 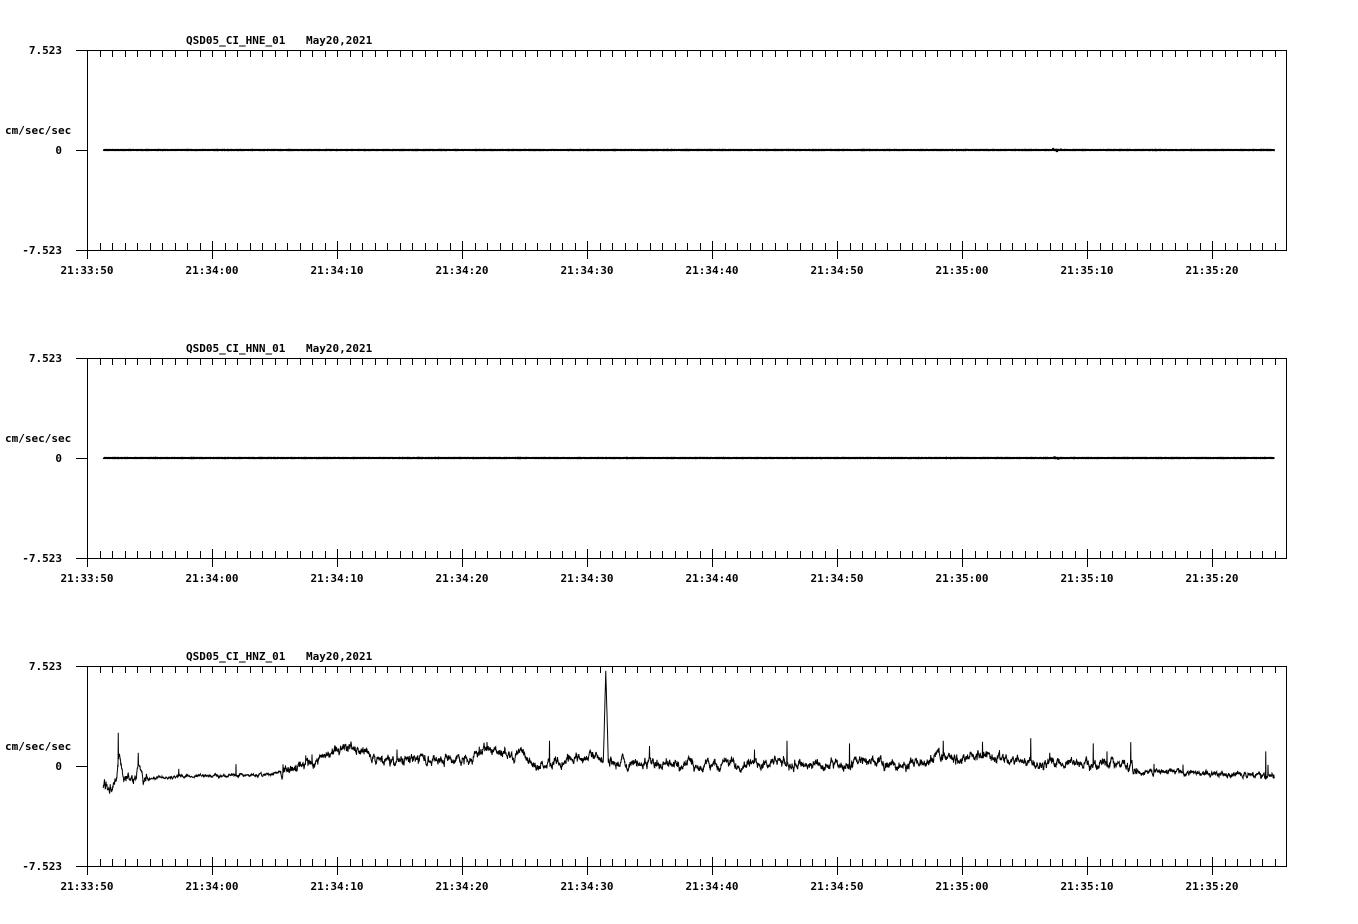 What do you see at coordinates (236, 40) in the screenshot?
I see `panel-title: QSD05_CI_HNE_01` at bounding box center [236, 40].